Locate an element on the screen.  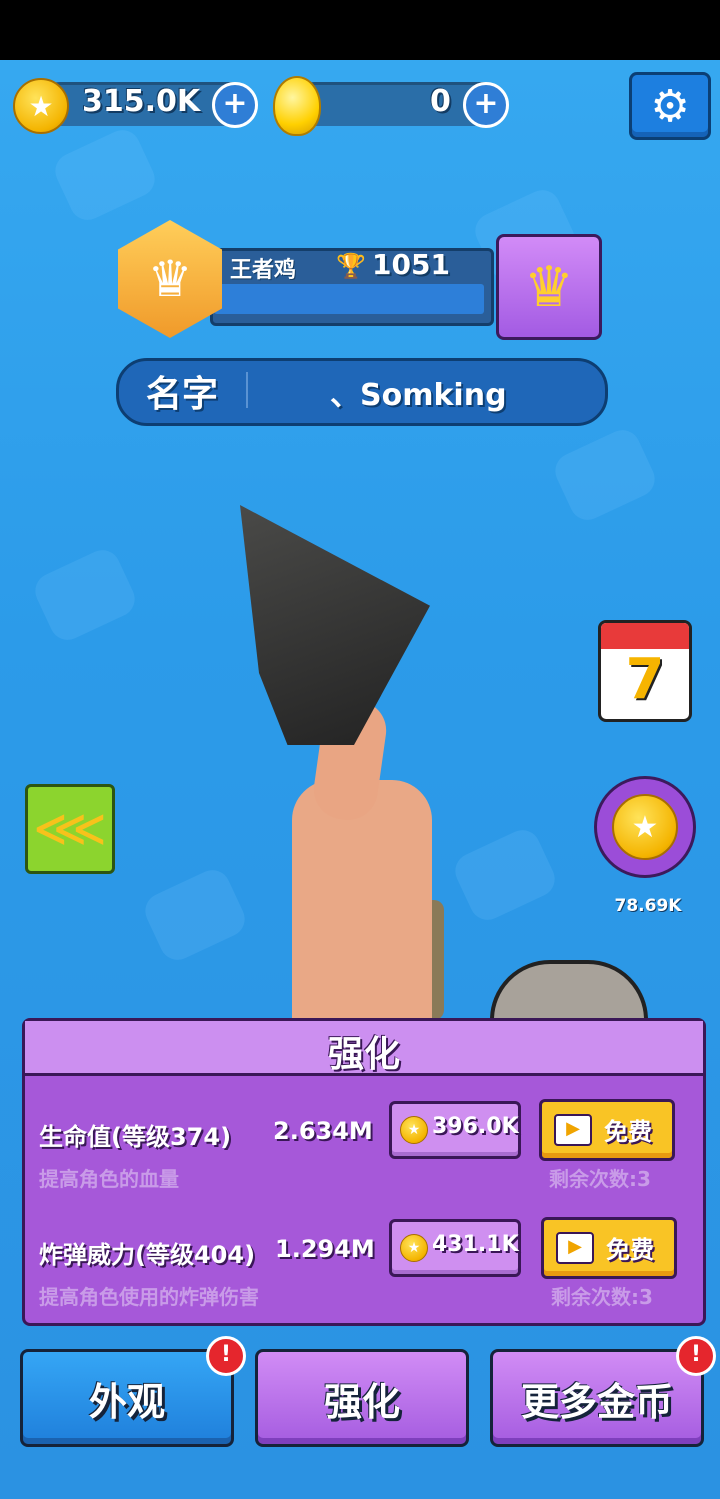
tab-upgrade: 强化 is located at coordinates (362, 1398).